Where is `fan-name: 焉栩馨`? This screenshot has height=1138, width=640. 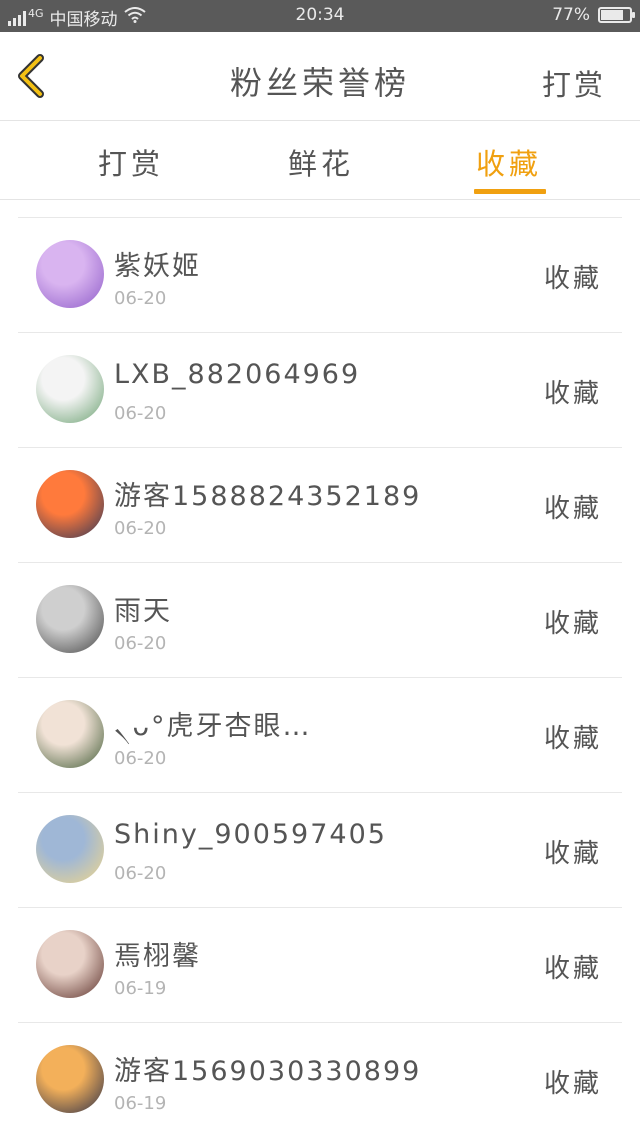 fan-name: 焉栩馨 is located at coordinates (157, 956).